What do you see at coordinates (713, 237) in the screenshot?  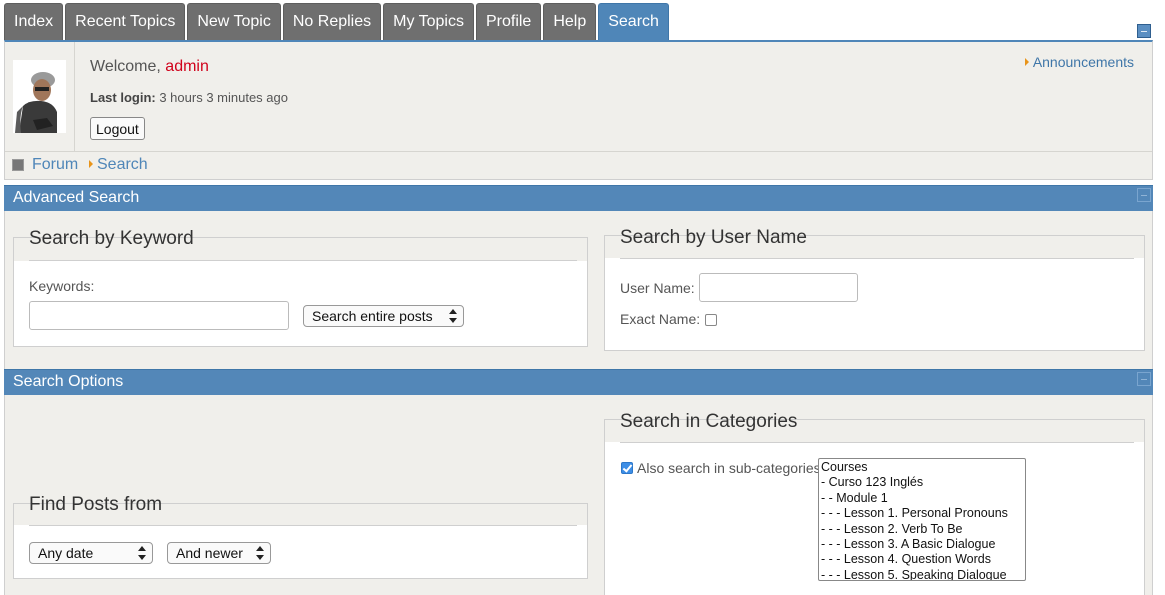 I see `username-legend: Search by User Name` at bounding box center [713, 237].